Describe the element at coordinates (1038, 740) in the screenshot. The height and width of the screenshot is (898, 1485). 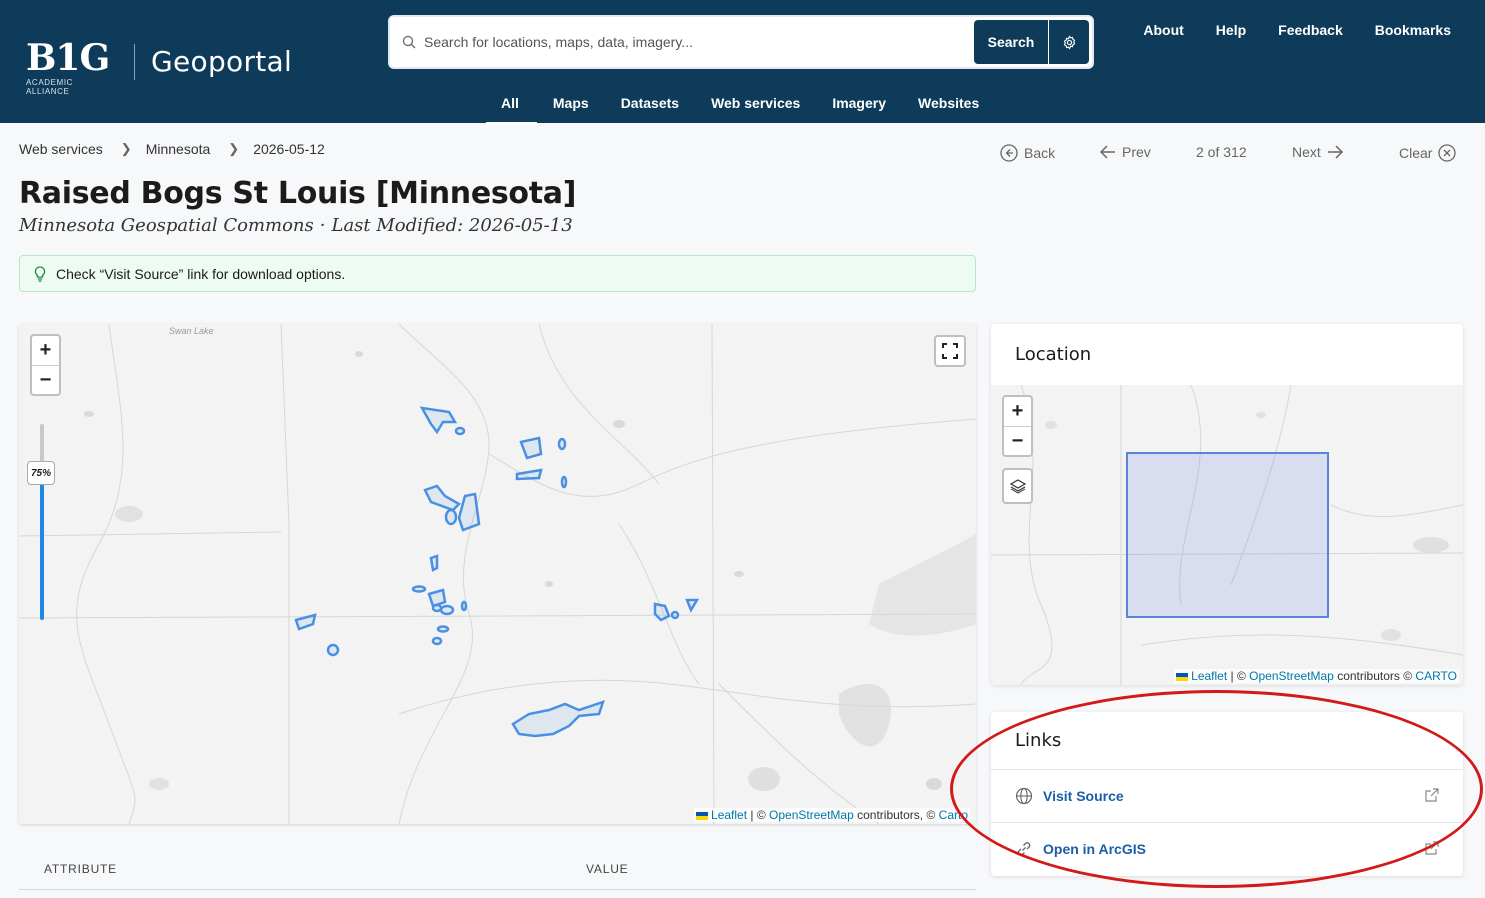
I see `links-title: Links` at that location.